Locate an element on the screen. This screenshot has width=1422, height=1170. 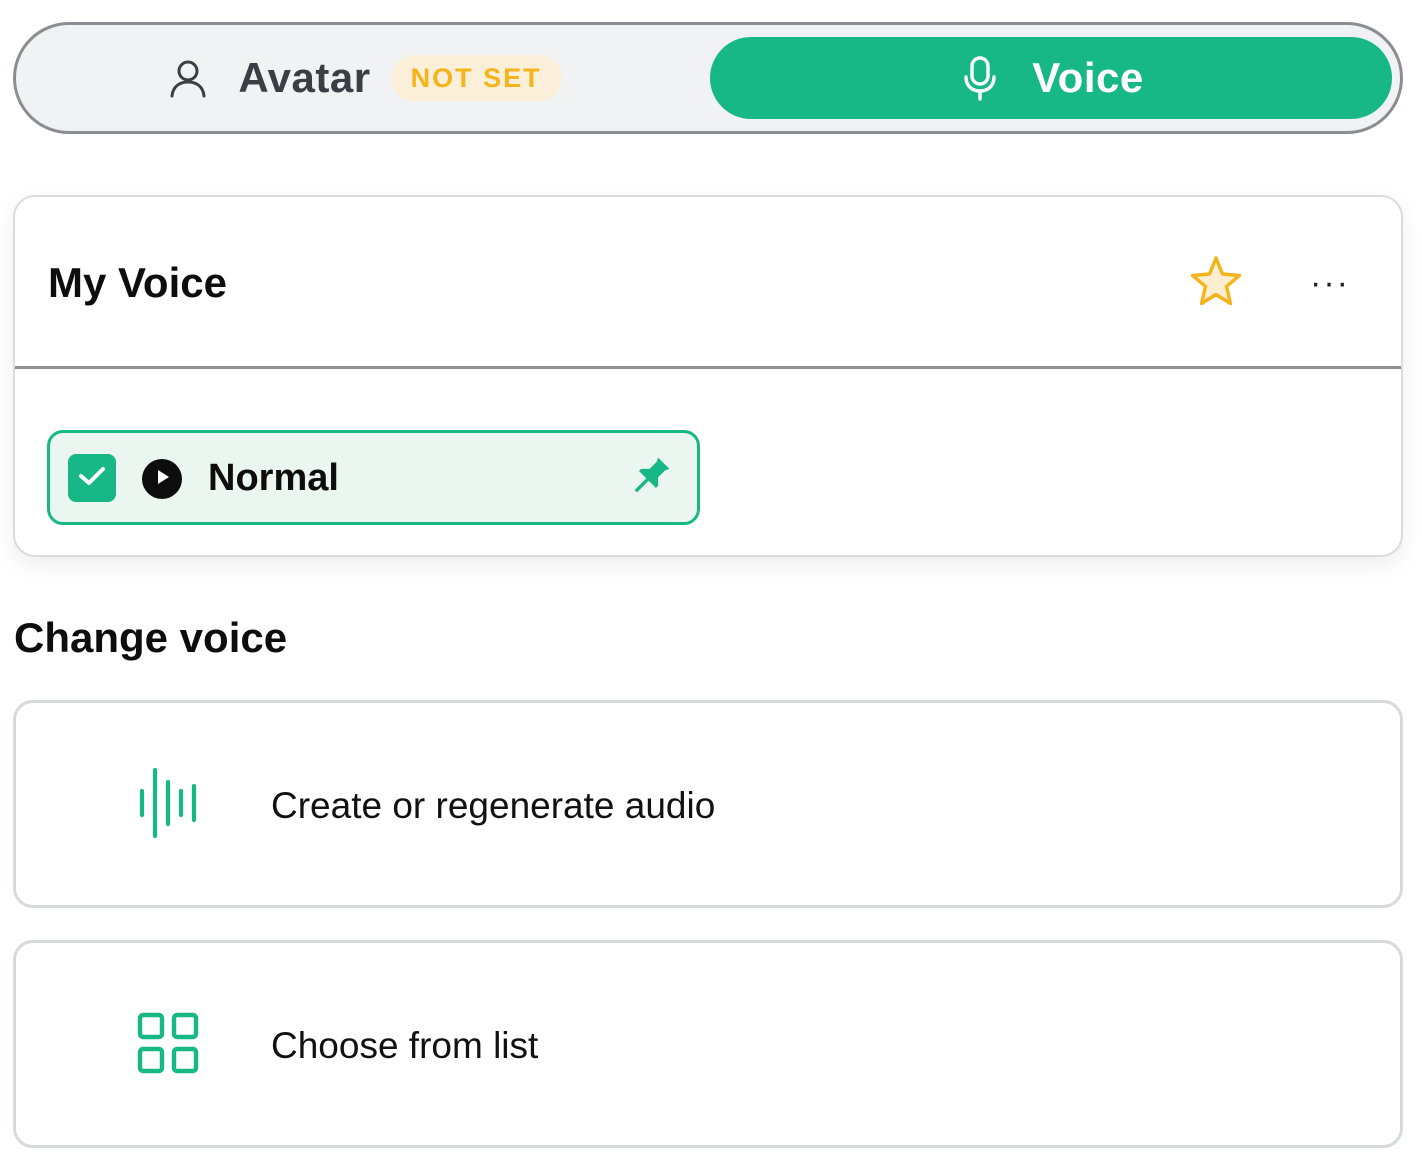
checkbox-icon is located at coordinates (92, 478).